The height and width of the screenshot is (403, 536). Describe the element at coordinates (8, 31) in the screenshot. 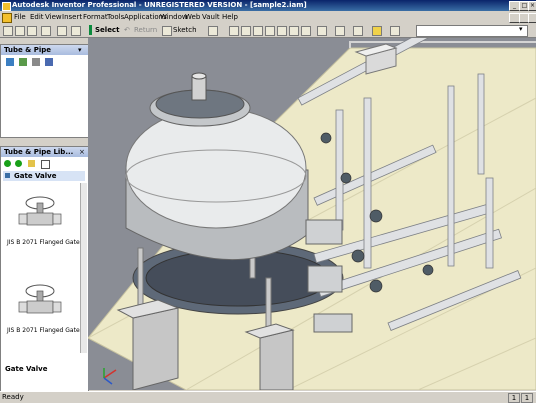

I see `new-icon` at that location.